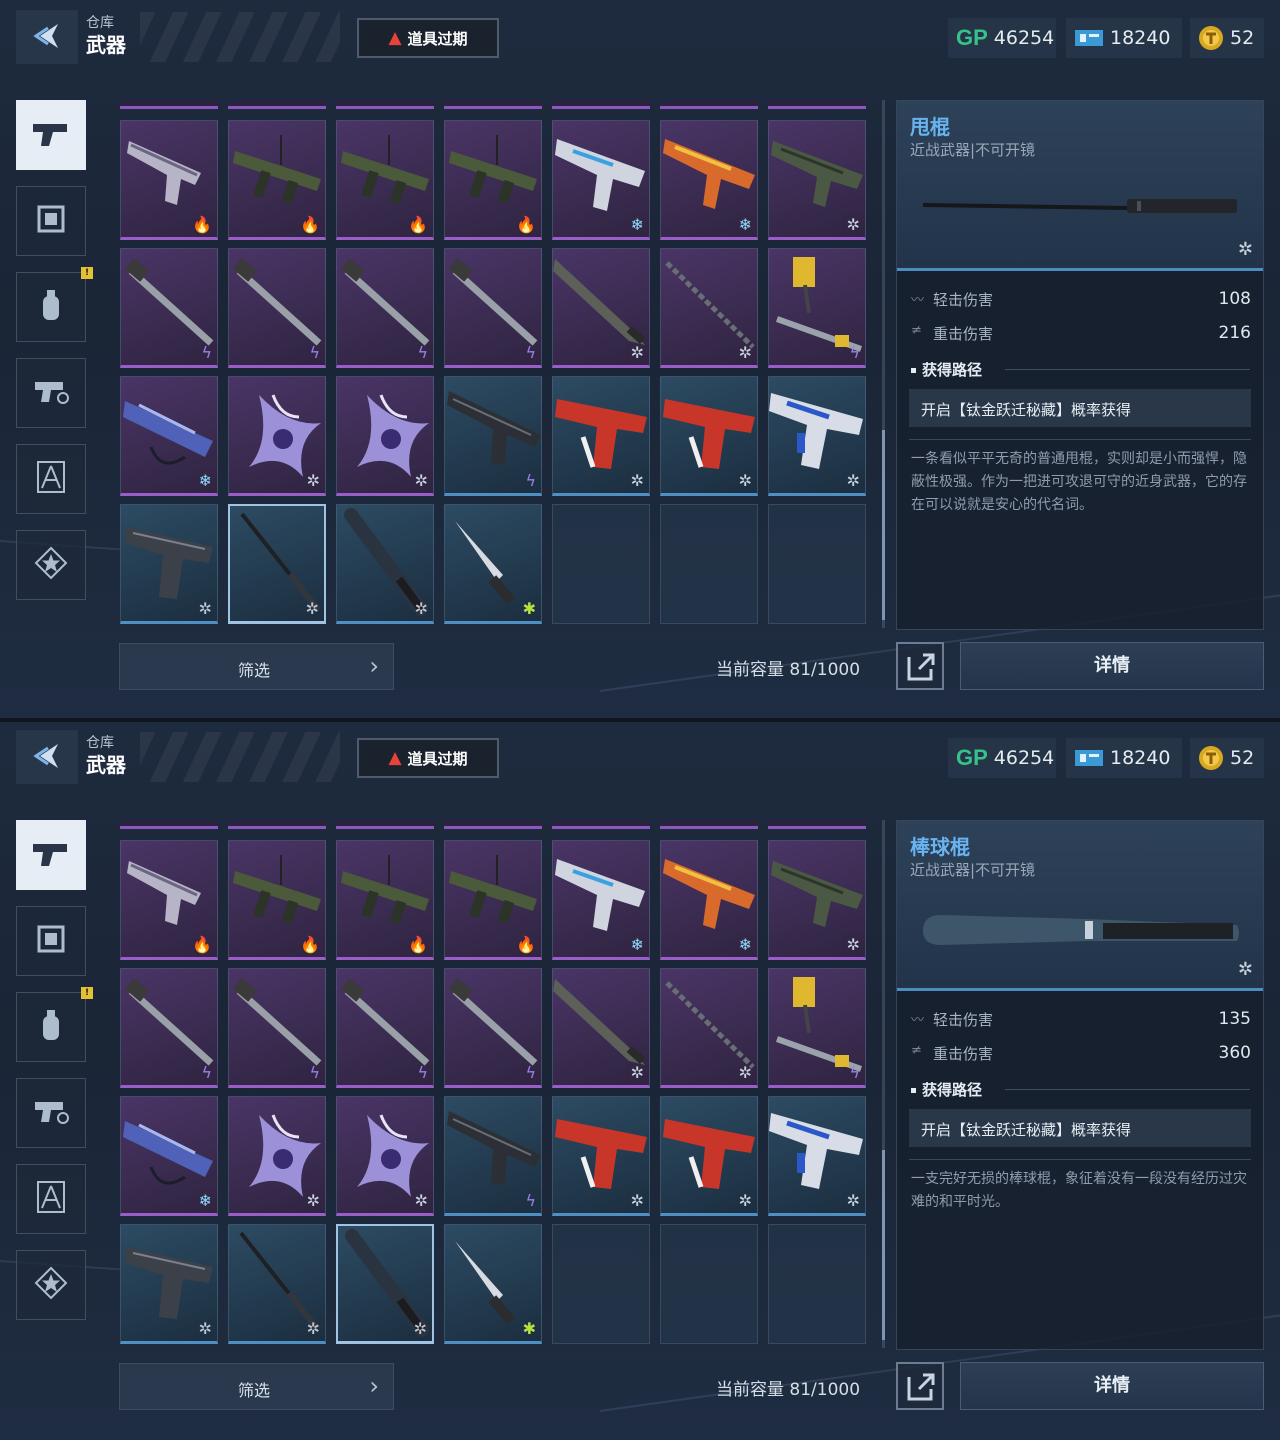 The image size is (1280, 1440). What do you see at coordinates (1081, 1054) in the screenshot?
I see `heavy-attack-stat: ≠ 重击伤害 360` at bounding box center [1081, 1054].